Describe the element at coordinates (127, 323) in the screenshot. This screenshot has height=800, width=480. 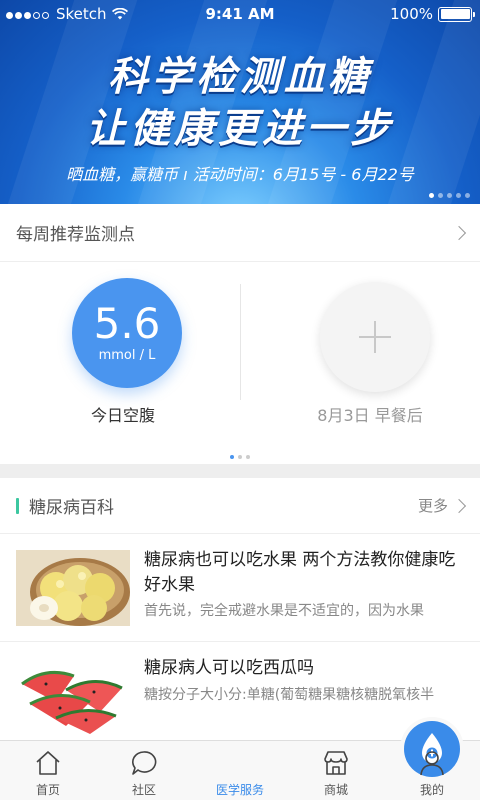
I see `glucose-value: 5.6` at that location.